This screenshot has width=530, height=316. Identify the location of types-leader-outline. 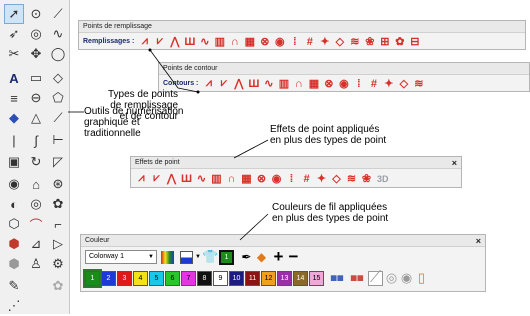
(188, 90).